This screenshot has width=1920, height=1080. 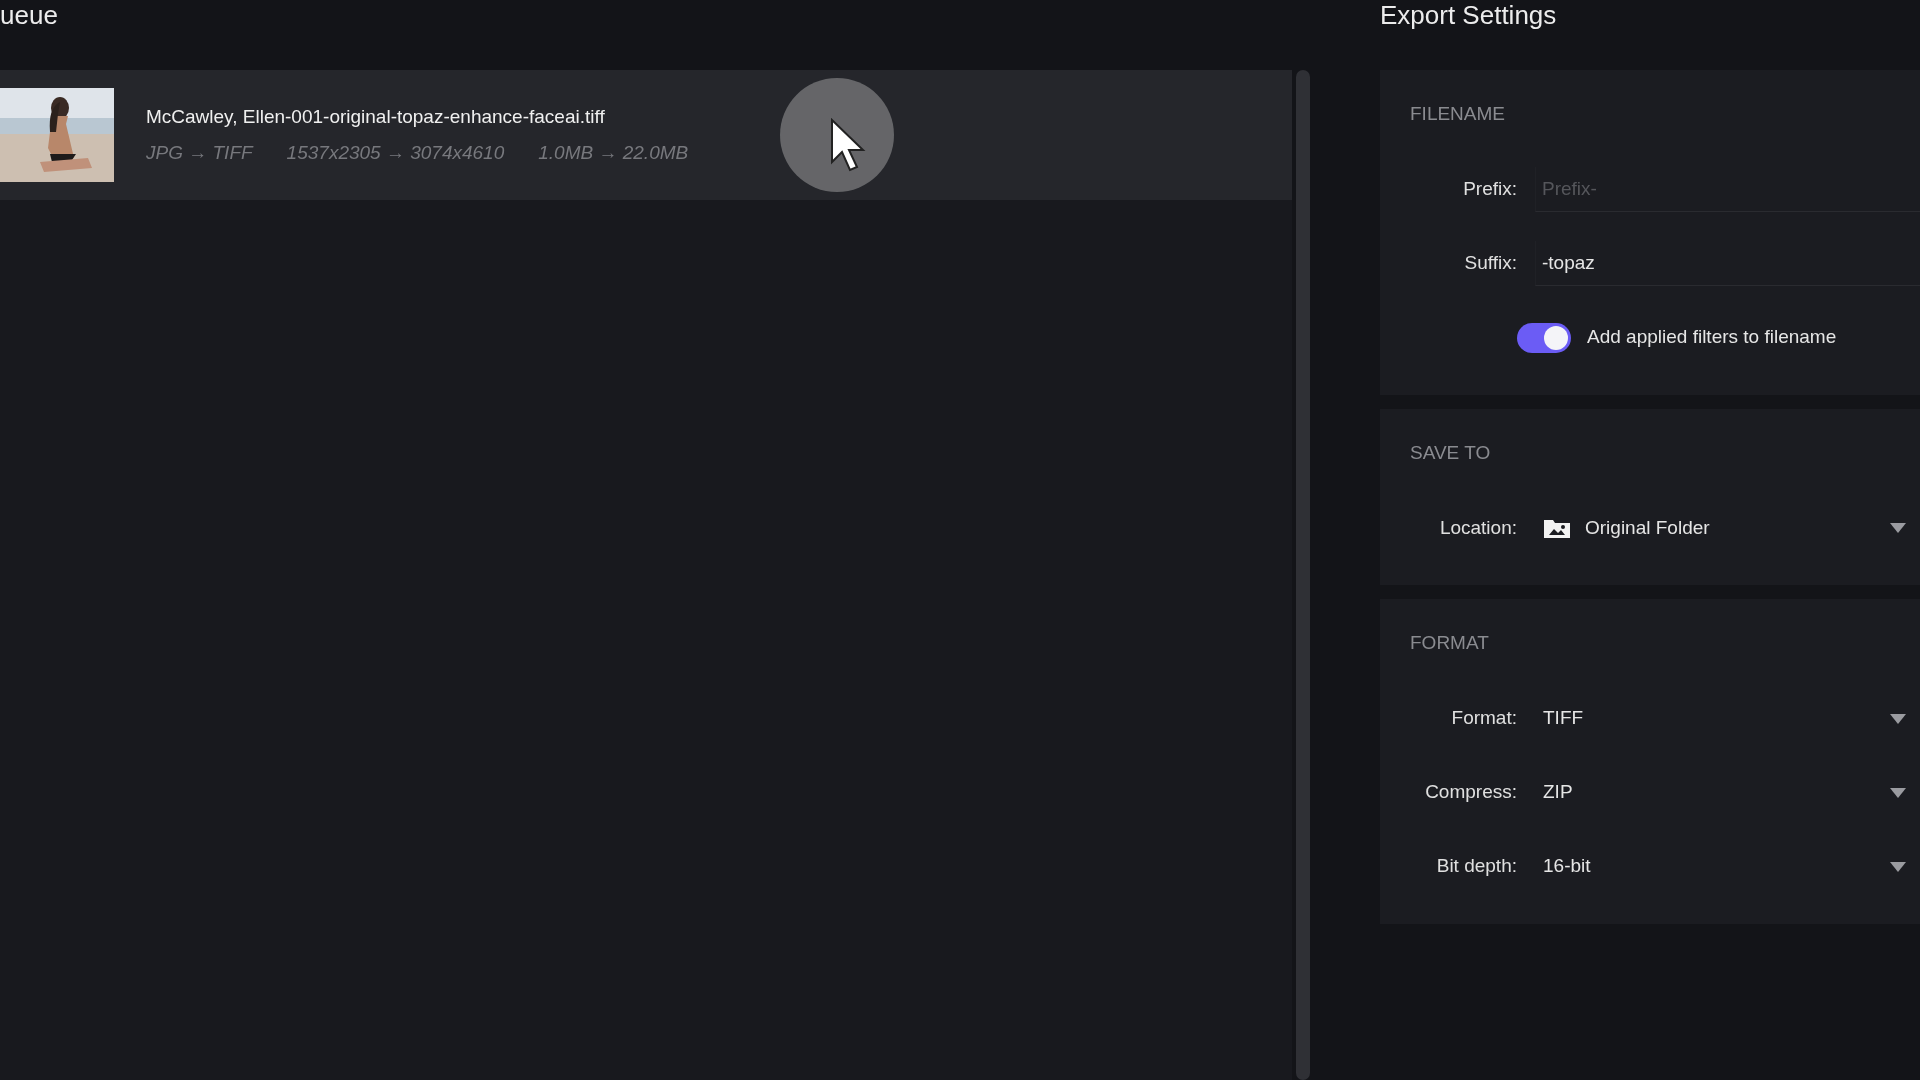 I want to click on queue-item: McCawley, Ellen-001-original-topaz-enhance-faceai.tiff JPG → TIFF 1537x2305 → 3074x4610 1.0MB → 22.0MB, so click(x=646, y=135).